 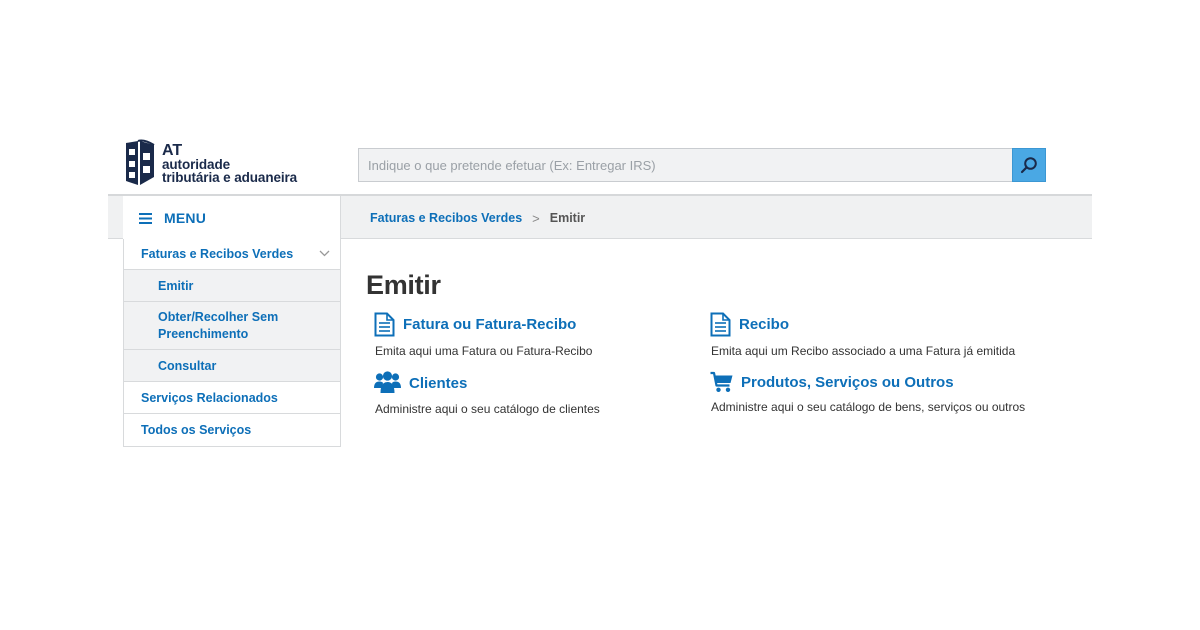 I want to click on card-title: Clientes, so click(x=438, y=383).